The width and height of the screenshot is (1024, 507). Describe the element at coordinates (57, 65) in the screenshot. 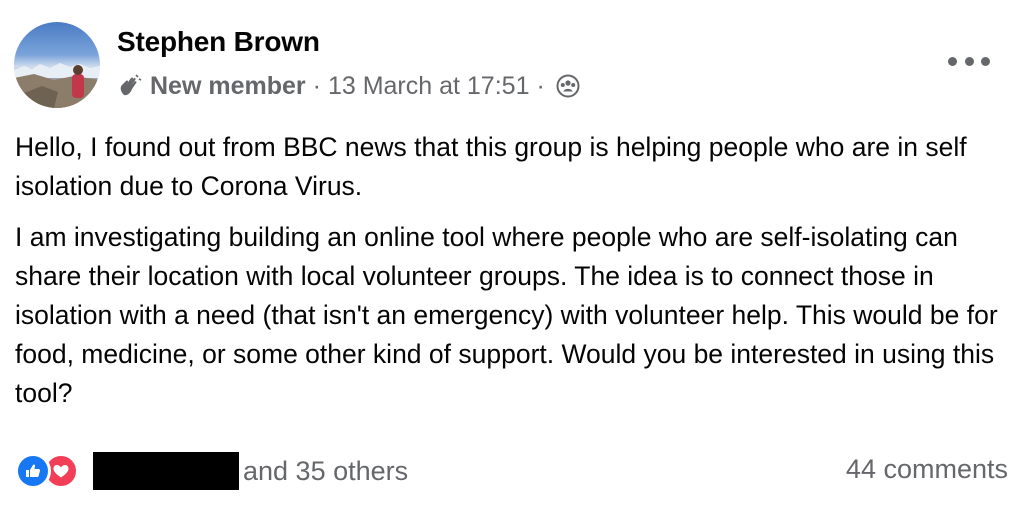

I see `avatar` at that location.